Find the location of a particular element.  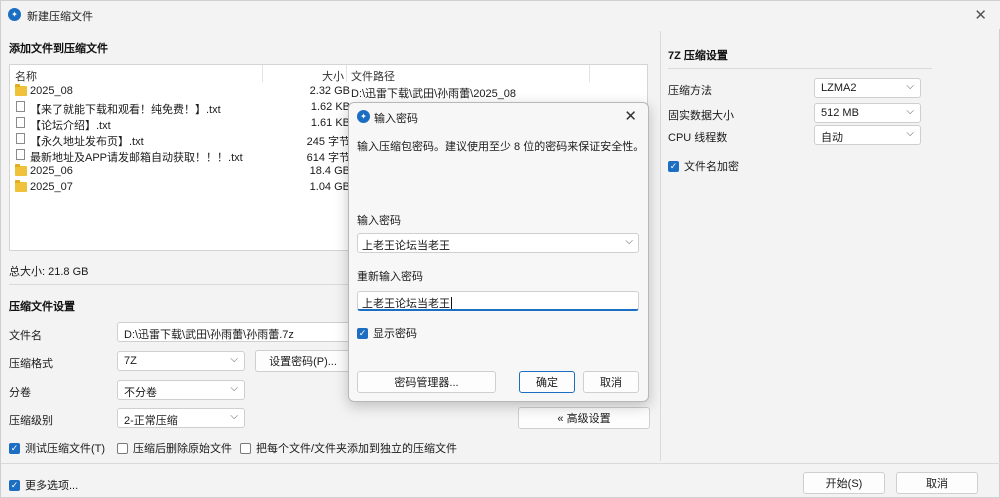

title-bar: ✦ 新建压缩文件 ✕ is located at coordinates (500, 15).